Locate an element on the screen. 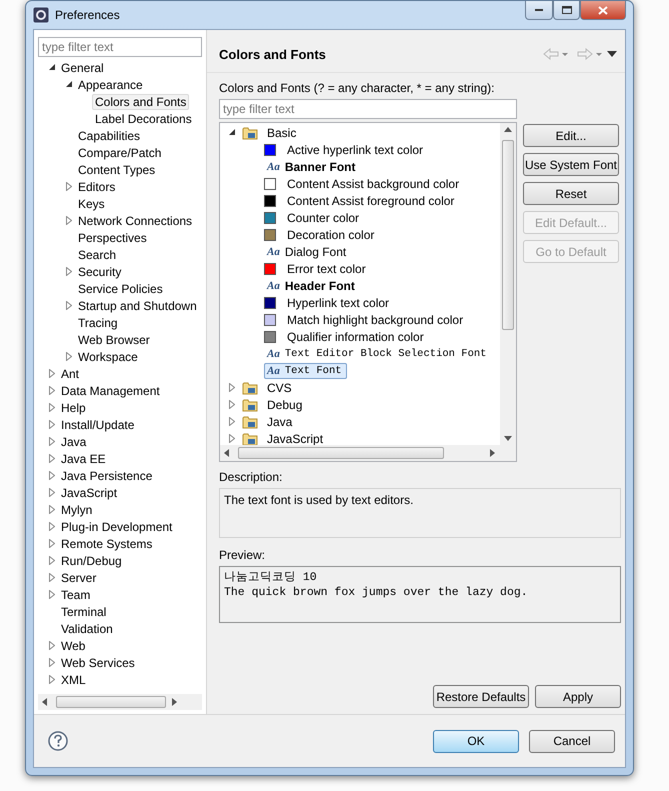 This screenshot has height=791, width=669. font-item: Aa Text Editor Block Selection Font is located at coordinates (378, 354).